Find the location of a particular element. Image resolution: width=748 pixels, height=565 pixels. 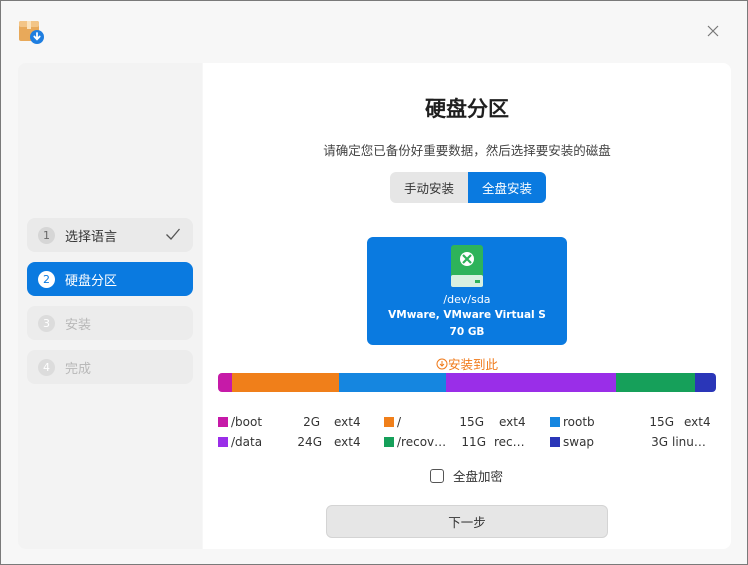

full-disk-encryption: 全盘加密 is located at coordinates (466, 475).